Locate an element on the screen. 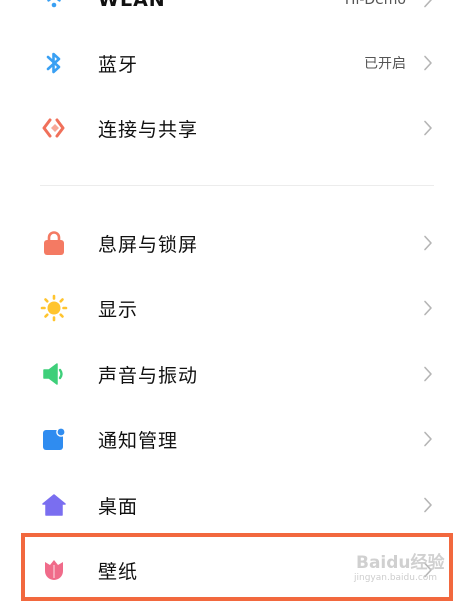 Image resolution: width=472 pixels, height=602 pixels. settings-item-label: WLAN is located at coordinates (132, 5).